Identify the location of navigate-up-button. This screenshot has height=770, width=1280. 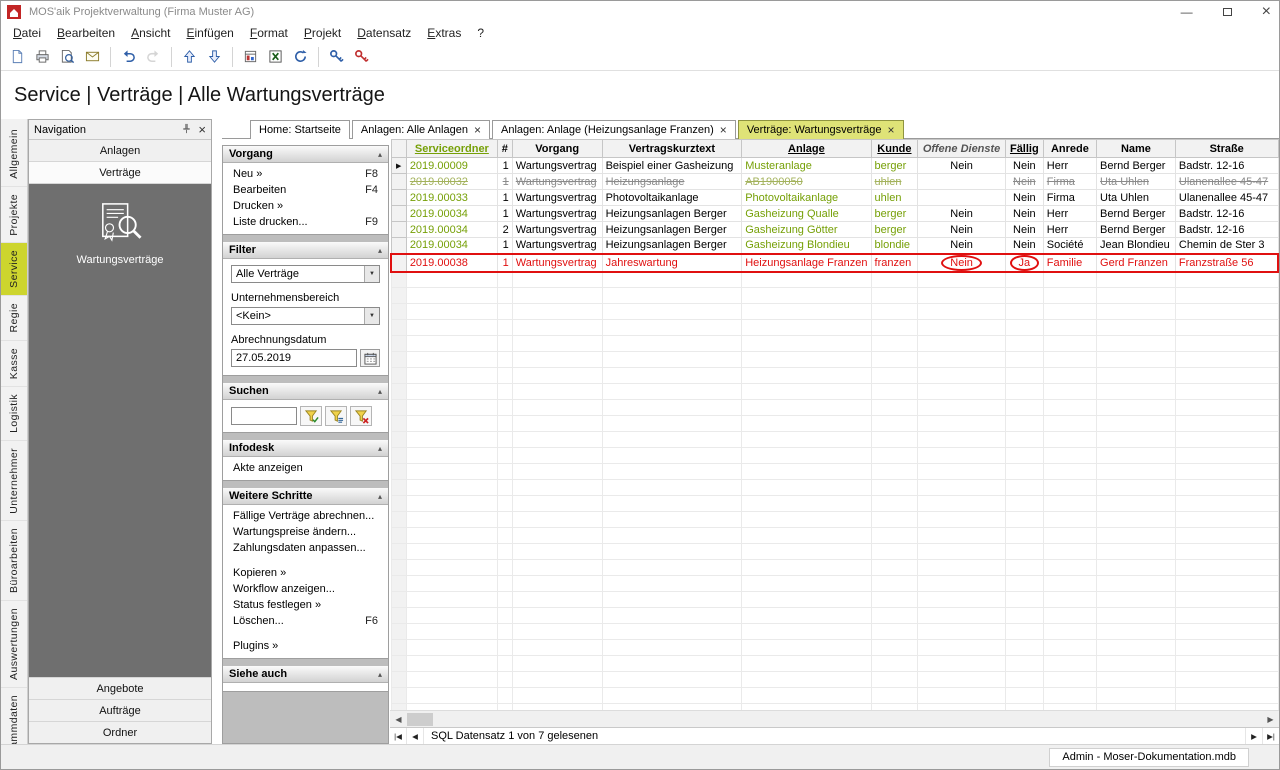
(189, 57).